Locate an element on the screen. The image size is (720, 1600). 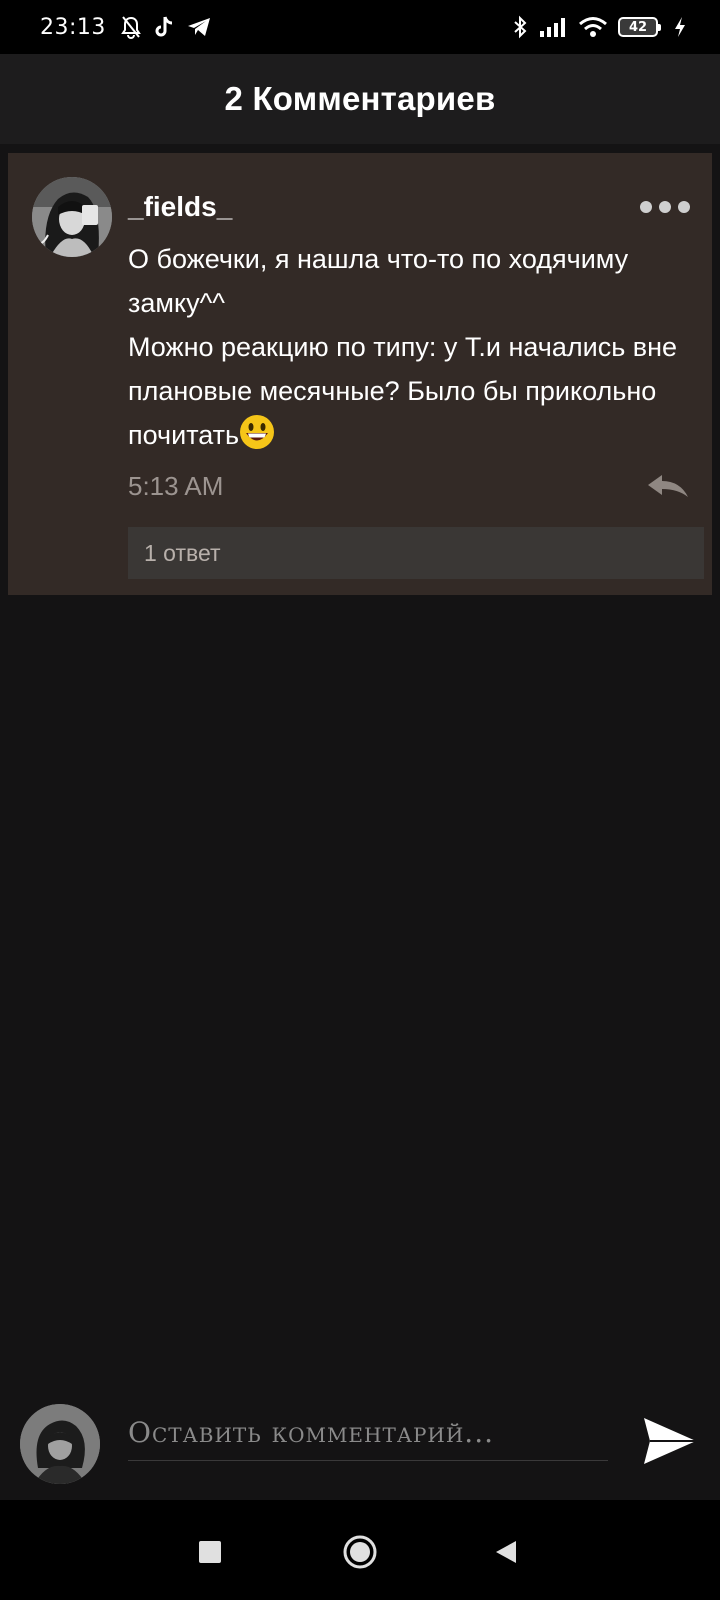
comment-input is located at coordinates (368, 1432).